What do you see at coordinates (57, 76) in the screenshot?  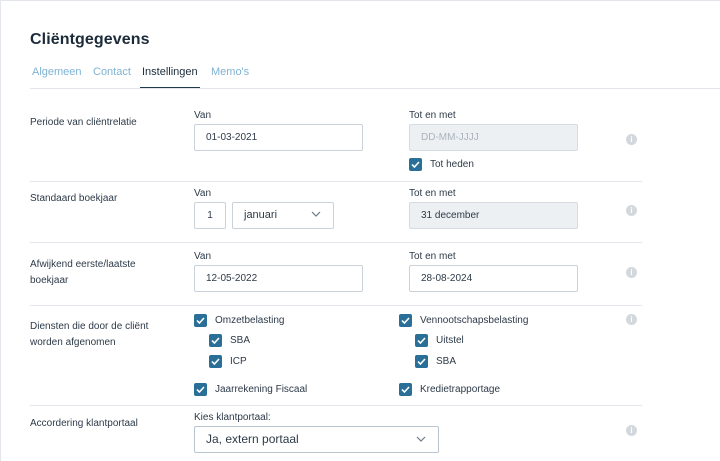 I see `tab-algemeen: Algemeen` at bounding box center [57, 76].